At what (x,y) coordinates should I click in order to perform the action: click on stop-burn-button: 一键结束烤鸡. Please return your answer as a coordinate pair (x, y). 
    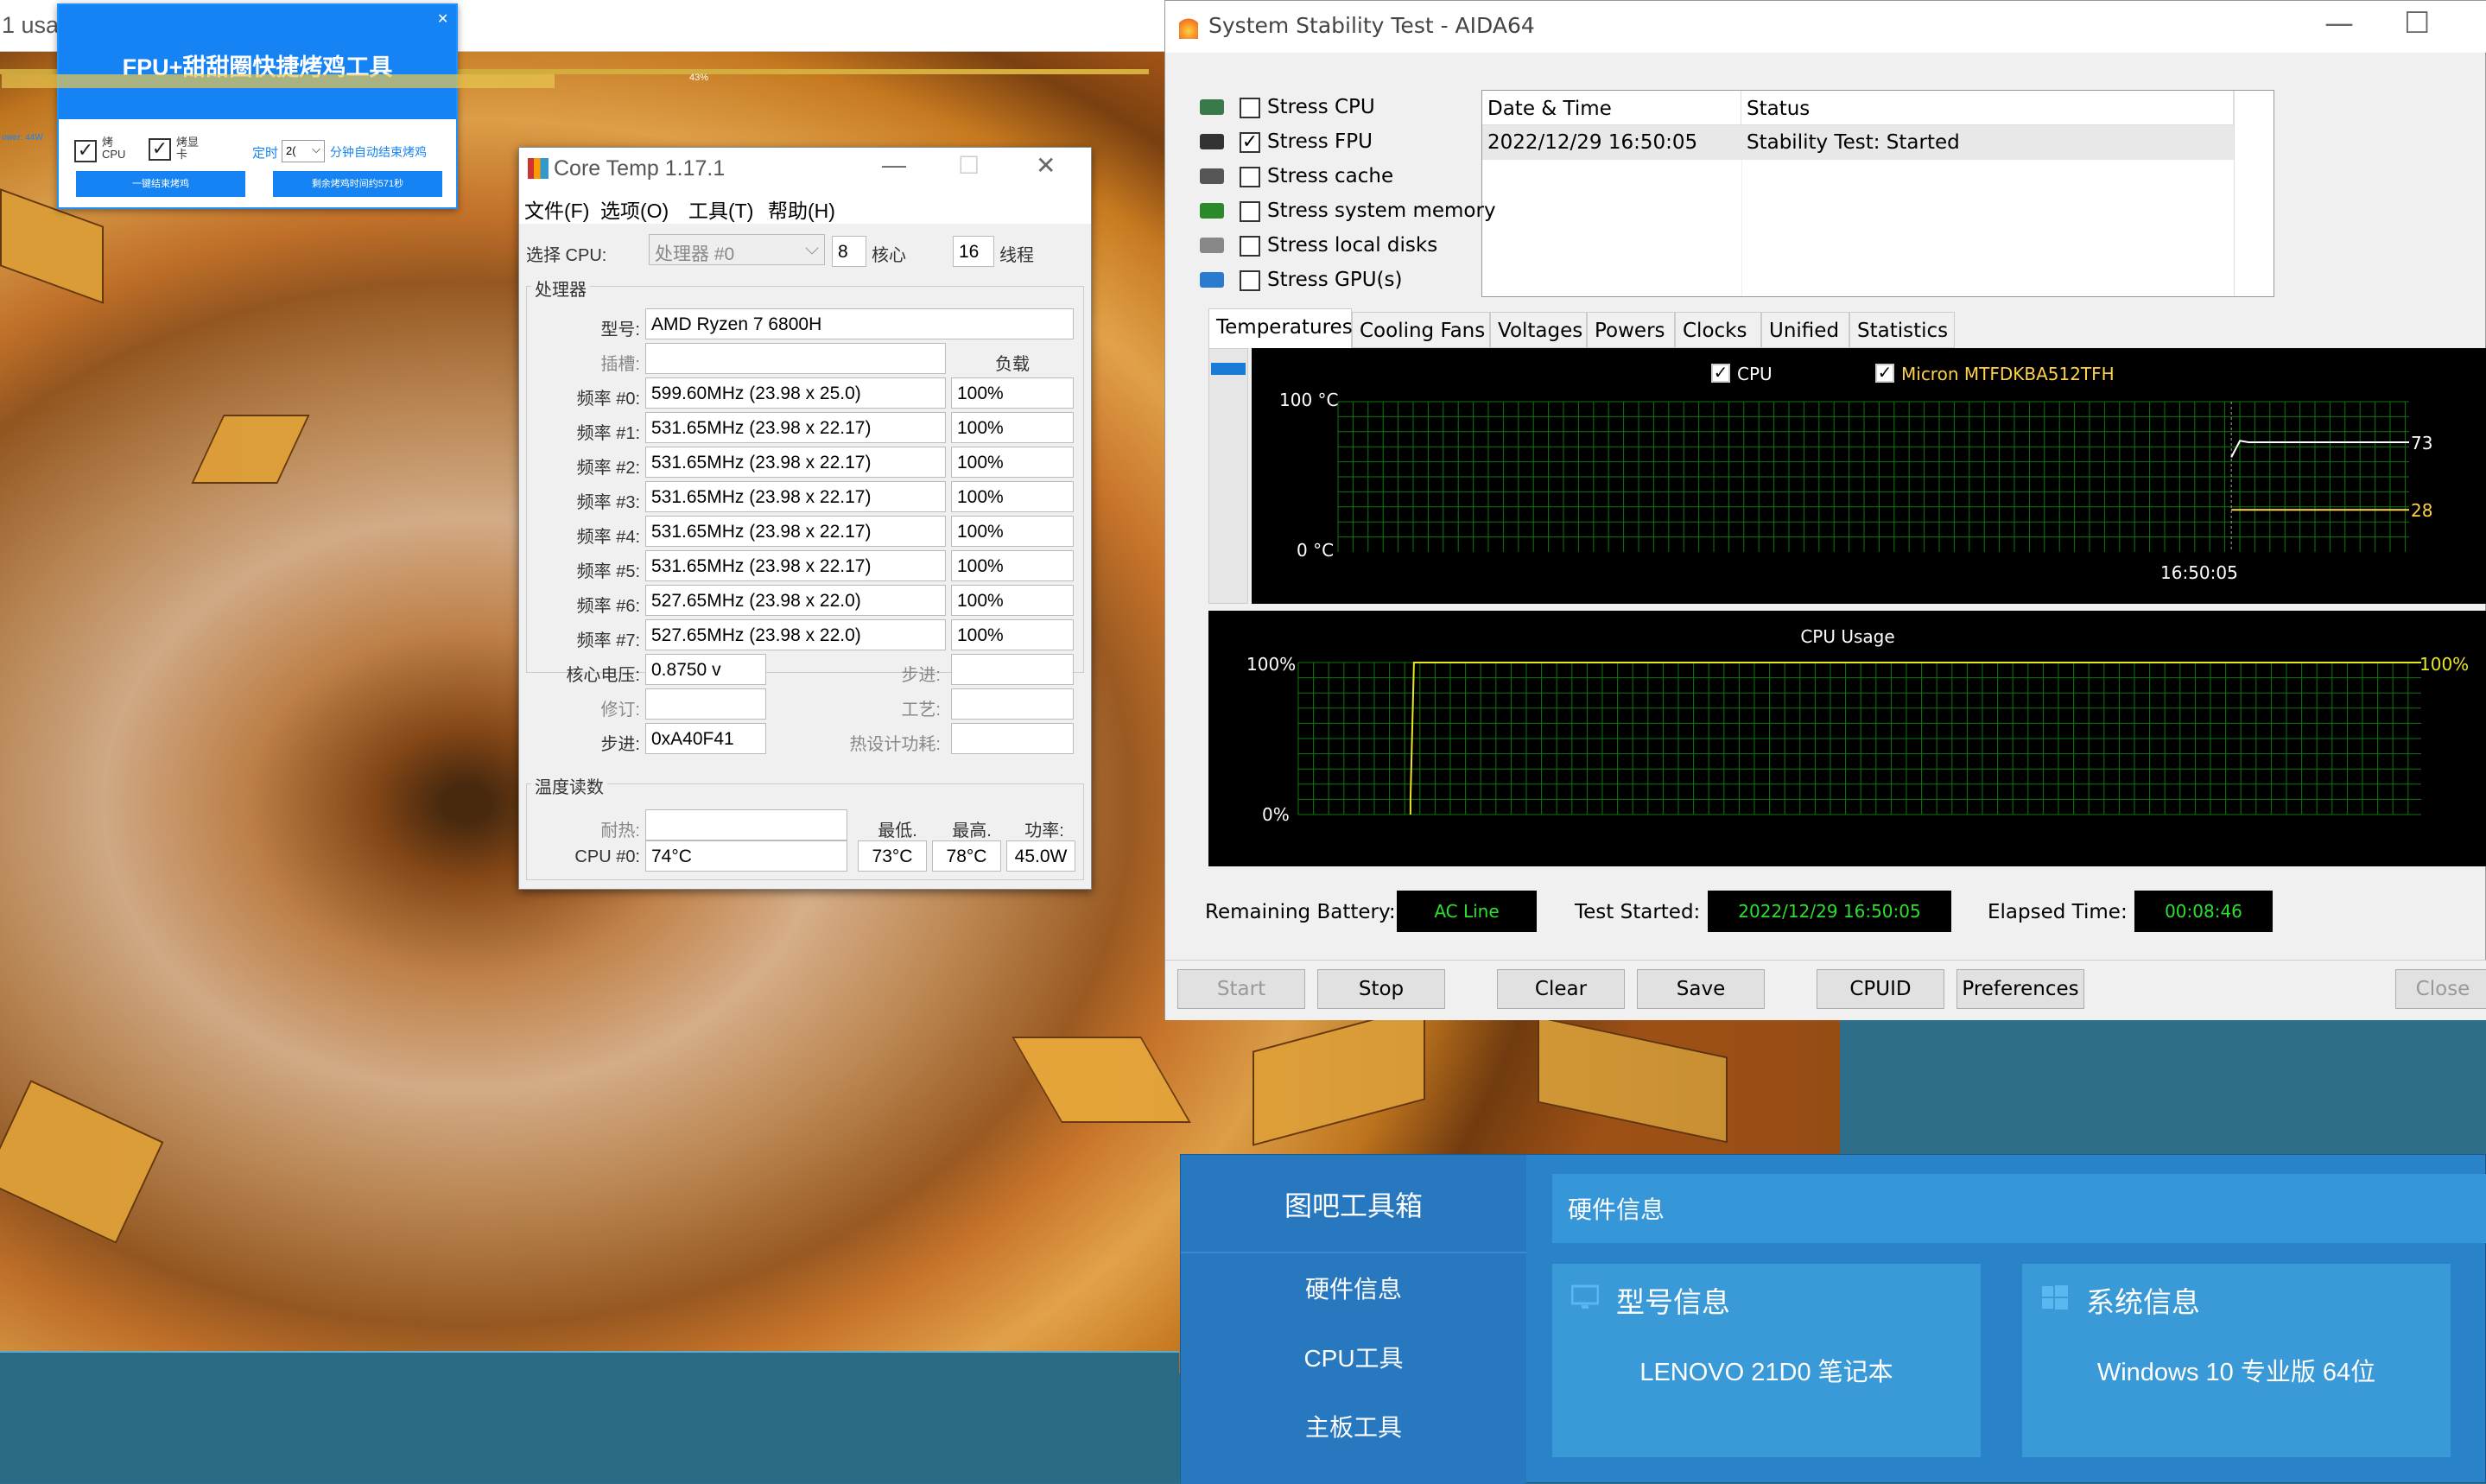
    Looking at the image, I should click on (160, 184).